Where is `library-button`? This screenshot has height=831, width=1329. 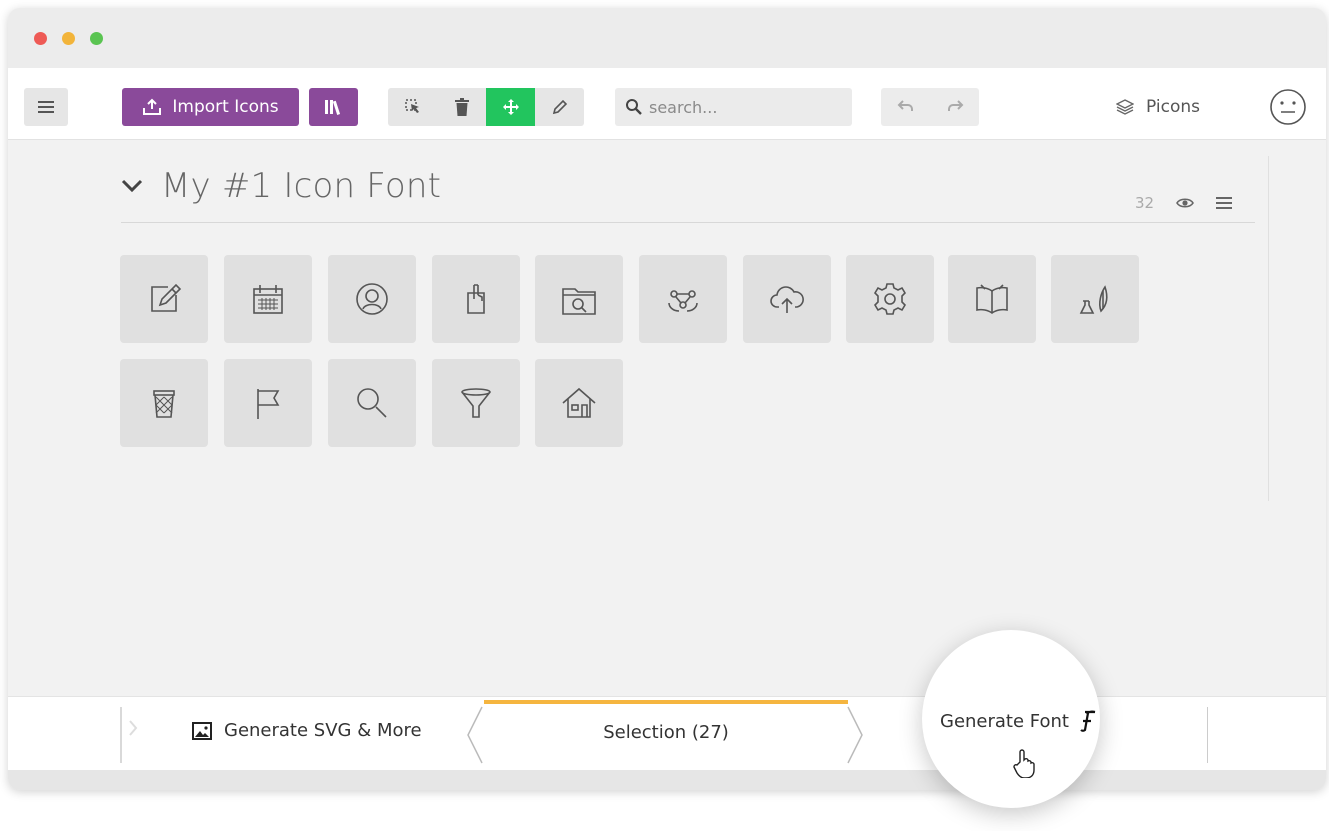 library-button is located at coordinates (333, 107).